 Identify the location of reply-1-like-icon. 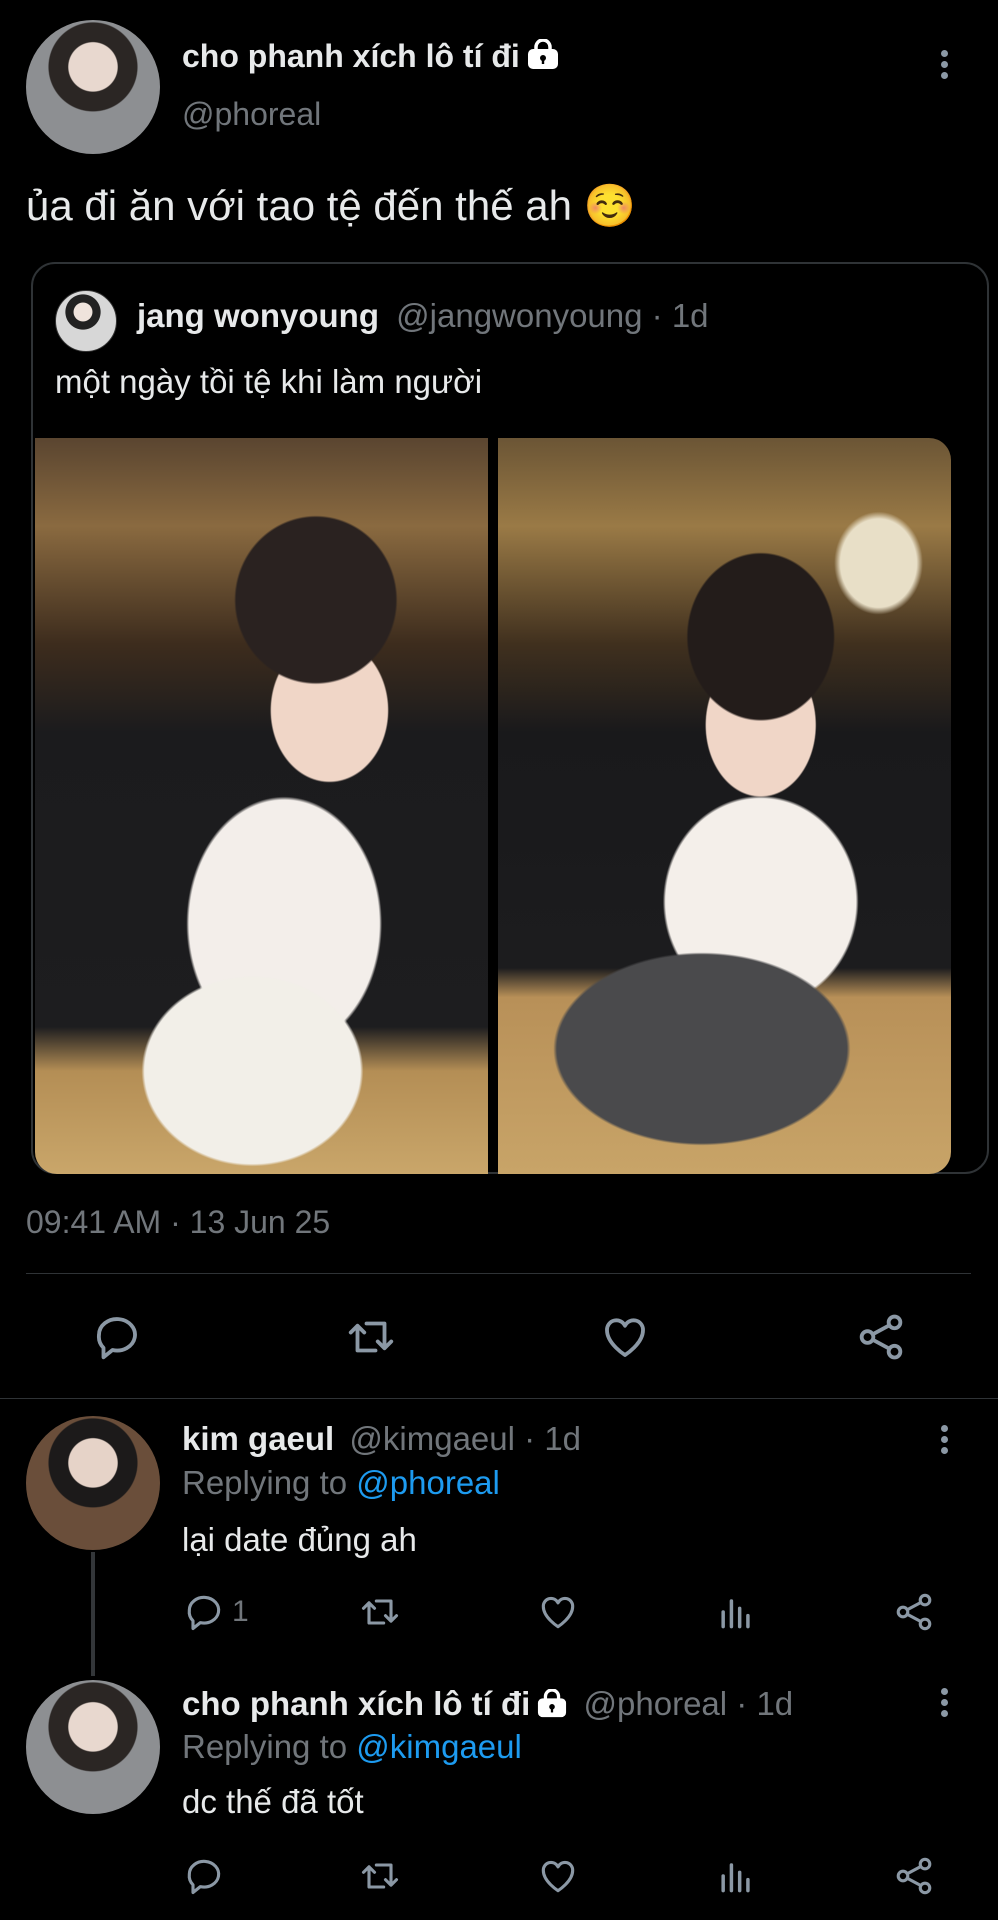
(558, 1612).